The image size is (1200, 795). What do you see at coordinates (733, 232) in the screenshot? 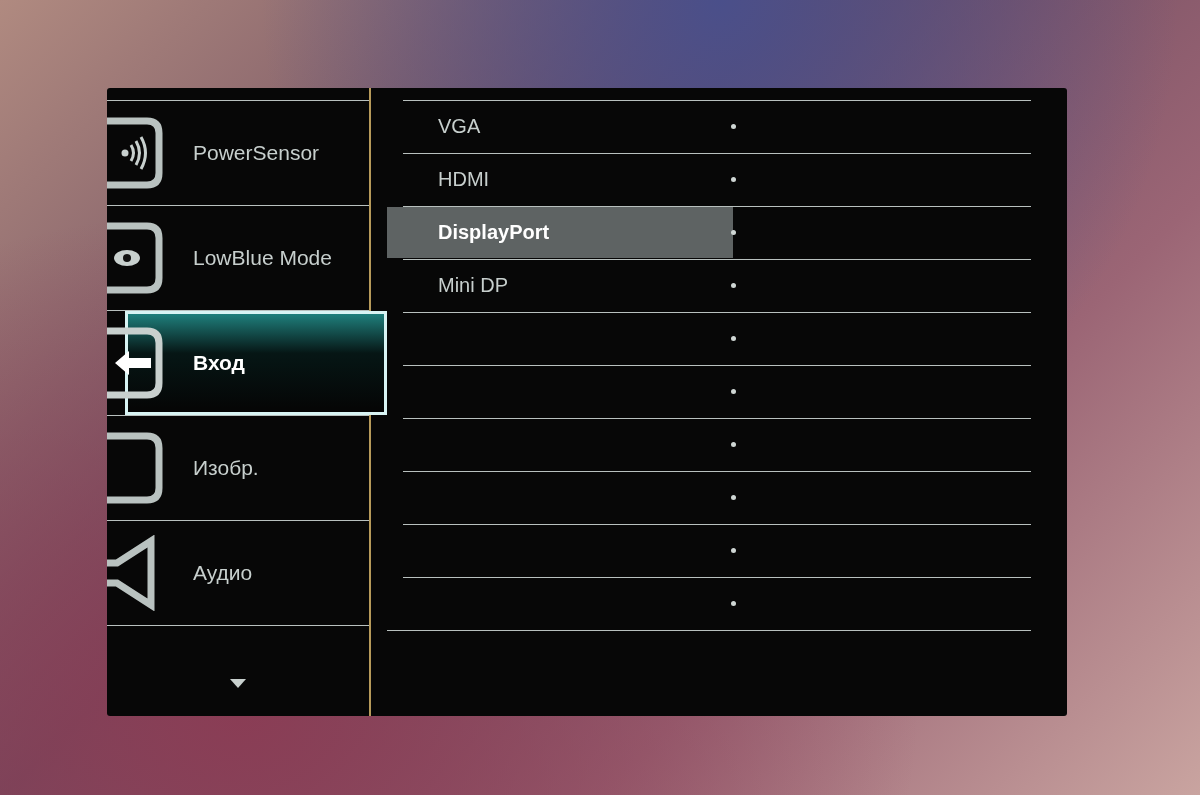
I see `dot-icon` at bounding box center [733, 232].